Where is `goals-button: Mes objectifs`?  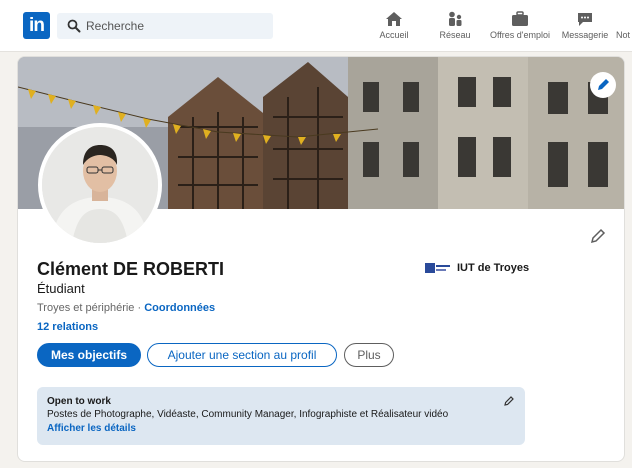
goals-button: Mes objectifs is located at coordinates (89, 355).